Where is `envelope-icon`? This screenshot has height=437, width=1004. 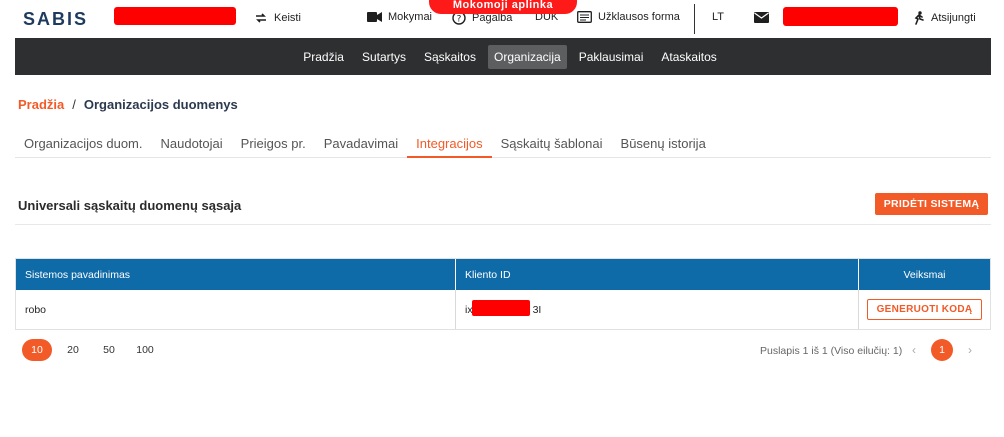 envelope-icon is located at coordinates (761, 17).